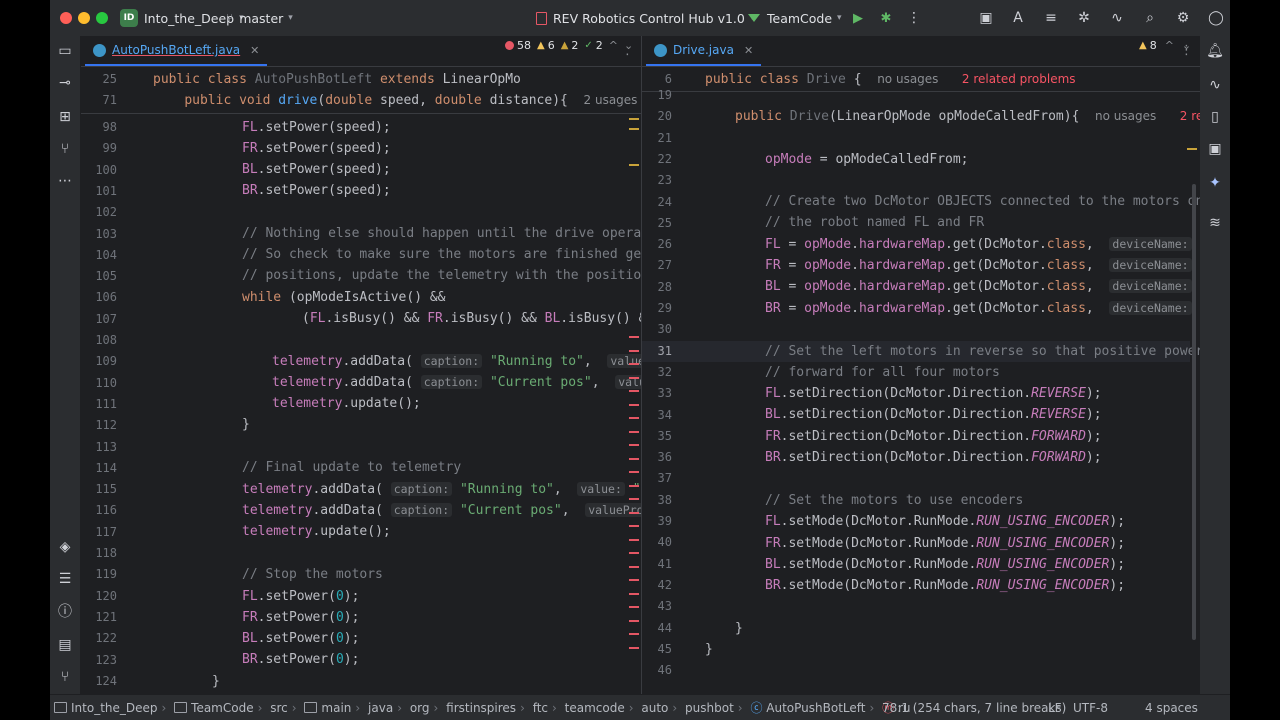  I want to click on commit-tool-icon: ⊸, so click(65, 83).